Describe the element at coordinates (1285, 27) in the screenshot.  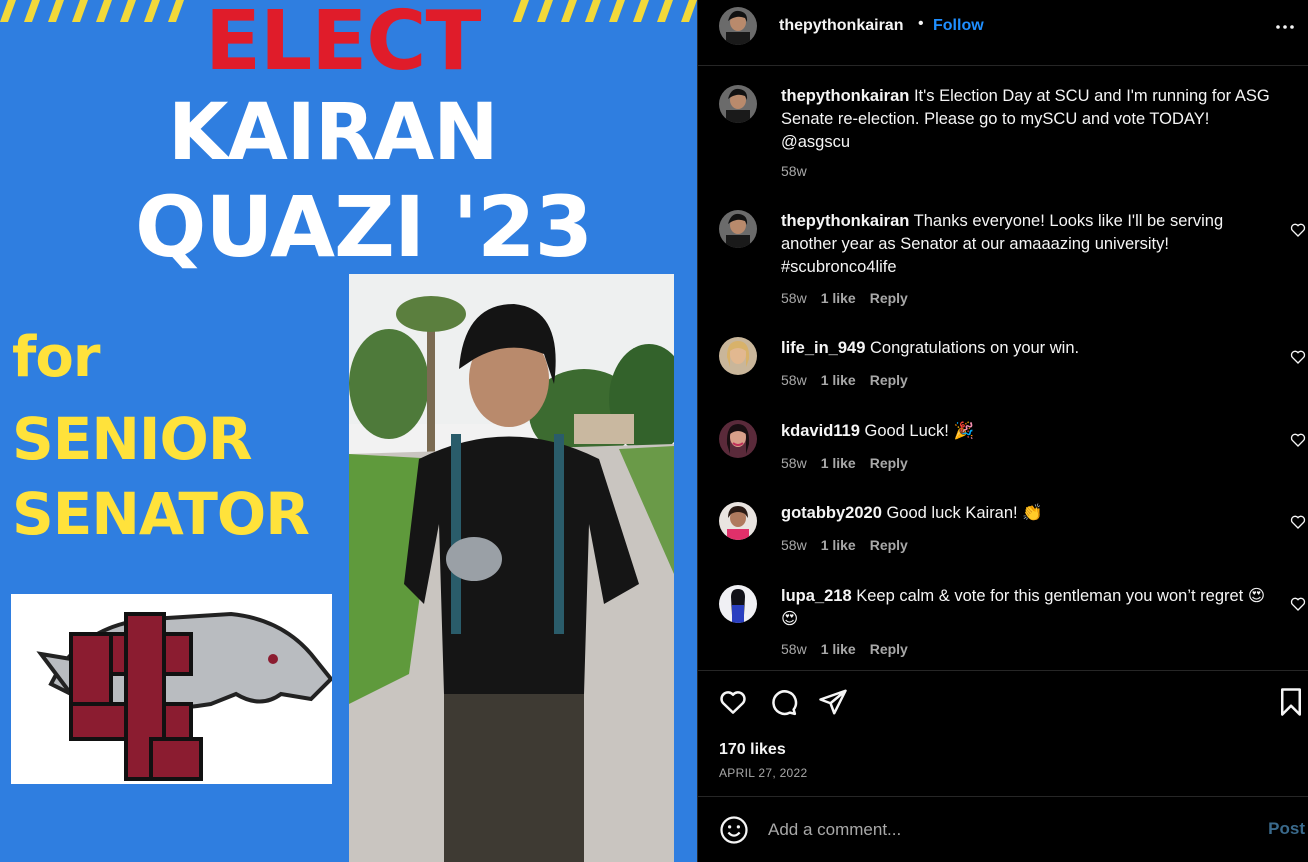
I see `more-options-icon` at that location.